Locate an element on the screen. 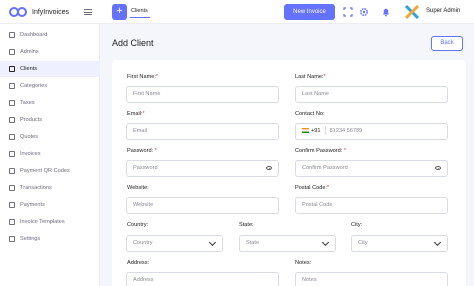 The image size is (474, 286). taxes-icon is located at coordinates (12, 103).